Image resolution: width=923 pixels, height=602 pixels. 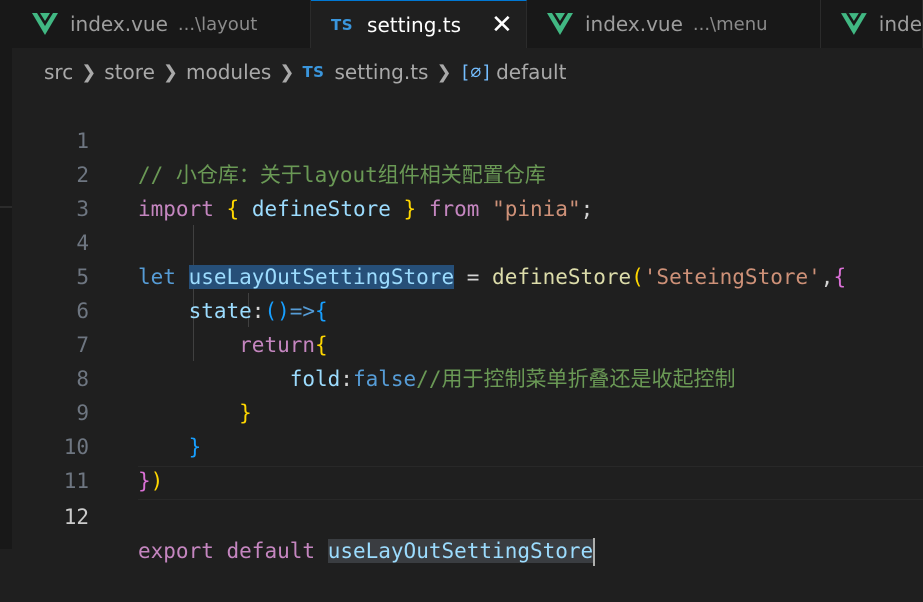 I want to click on keyword: default, so click(x=271, y=551).